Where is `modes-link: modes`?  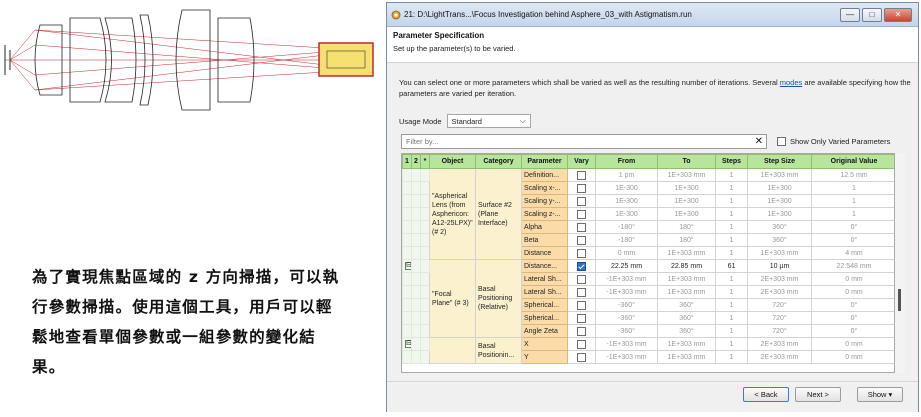 modes-link: modes is located at coordinates (791, 82).